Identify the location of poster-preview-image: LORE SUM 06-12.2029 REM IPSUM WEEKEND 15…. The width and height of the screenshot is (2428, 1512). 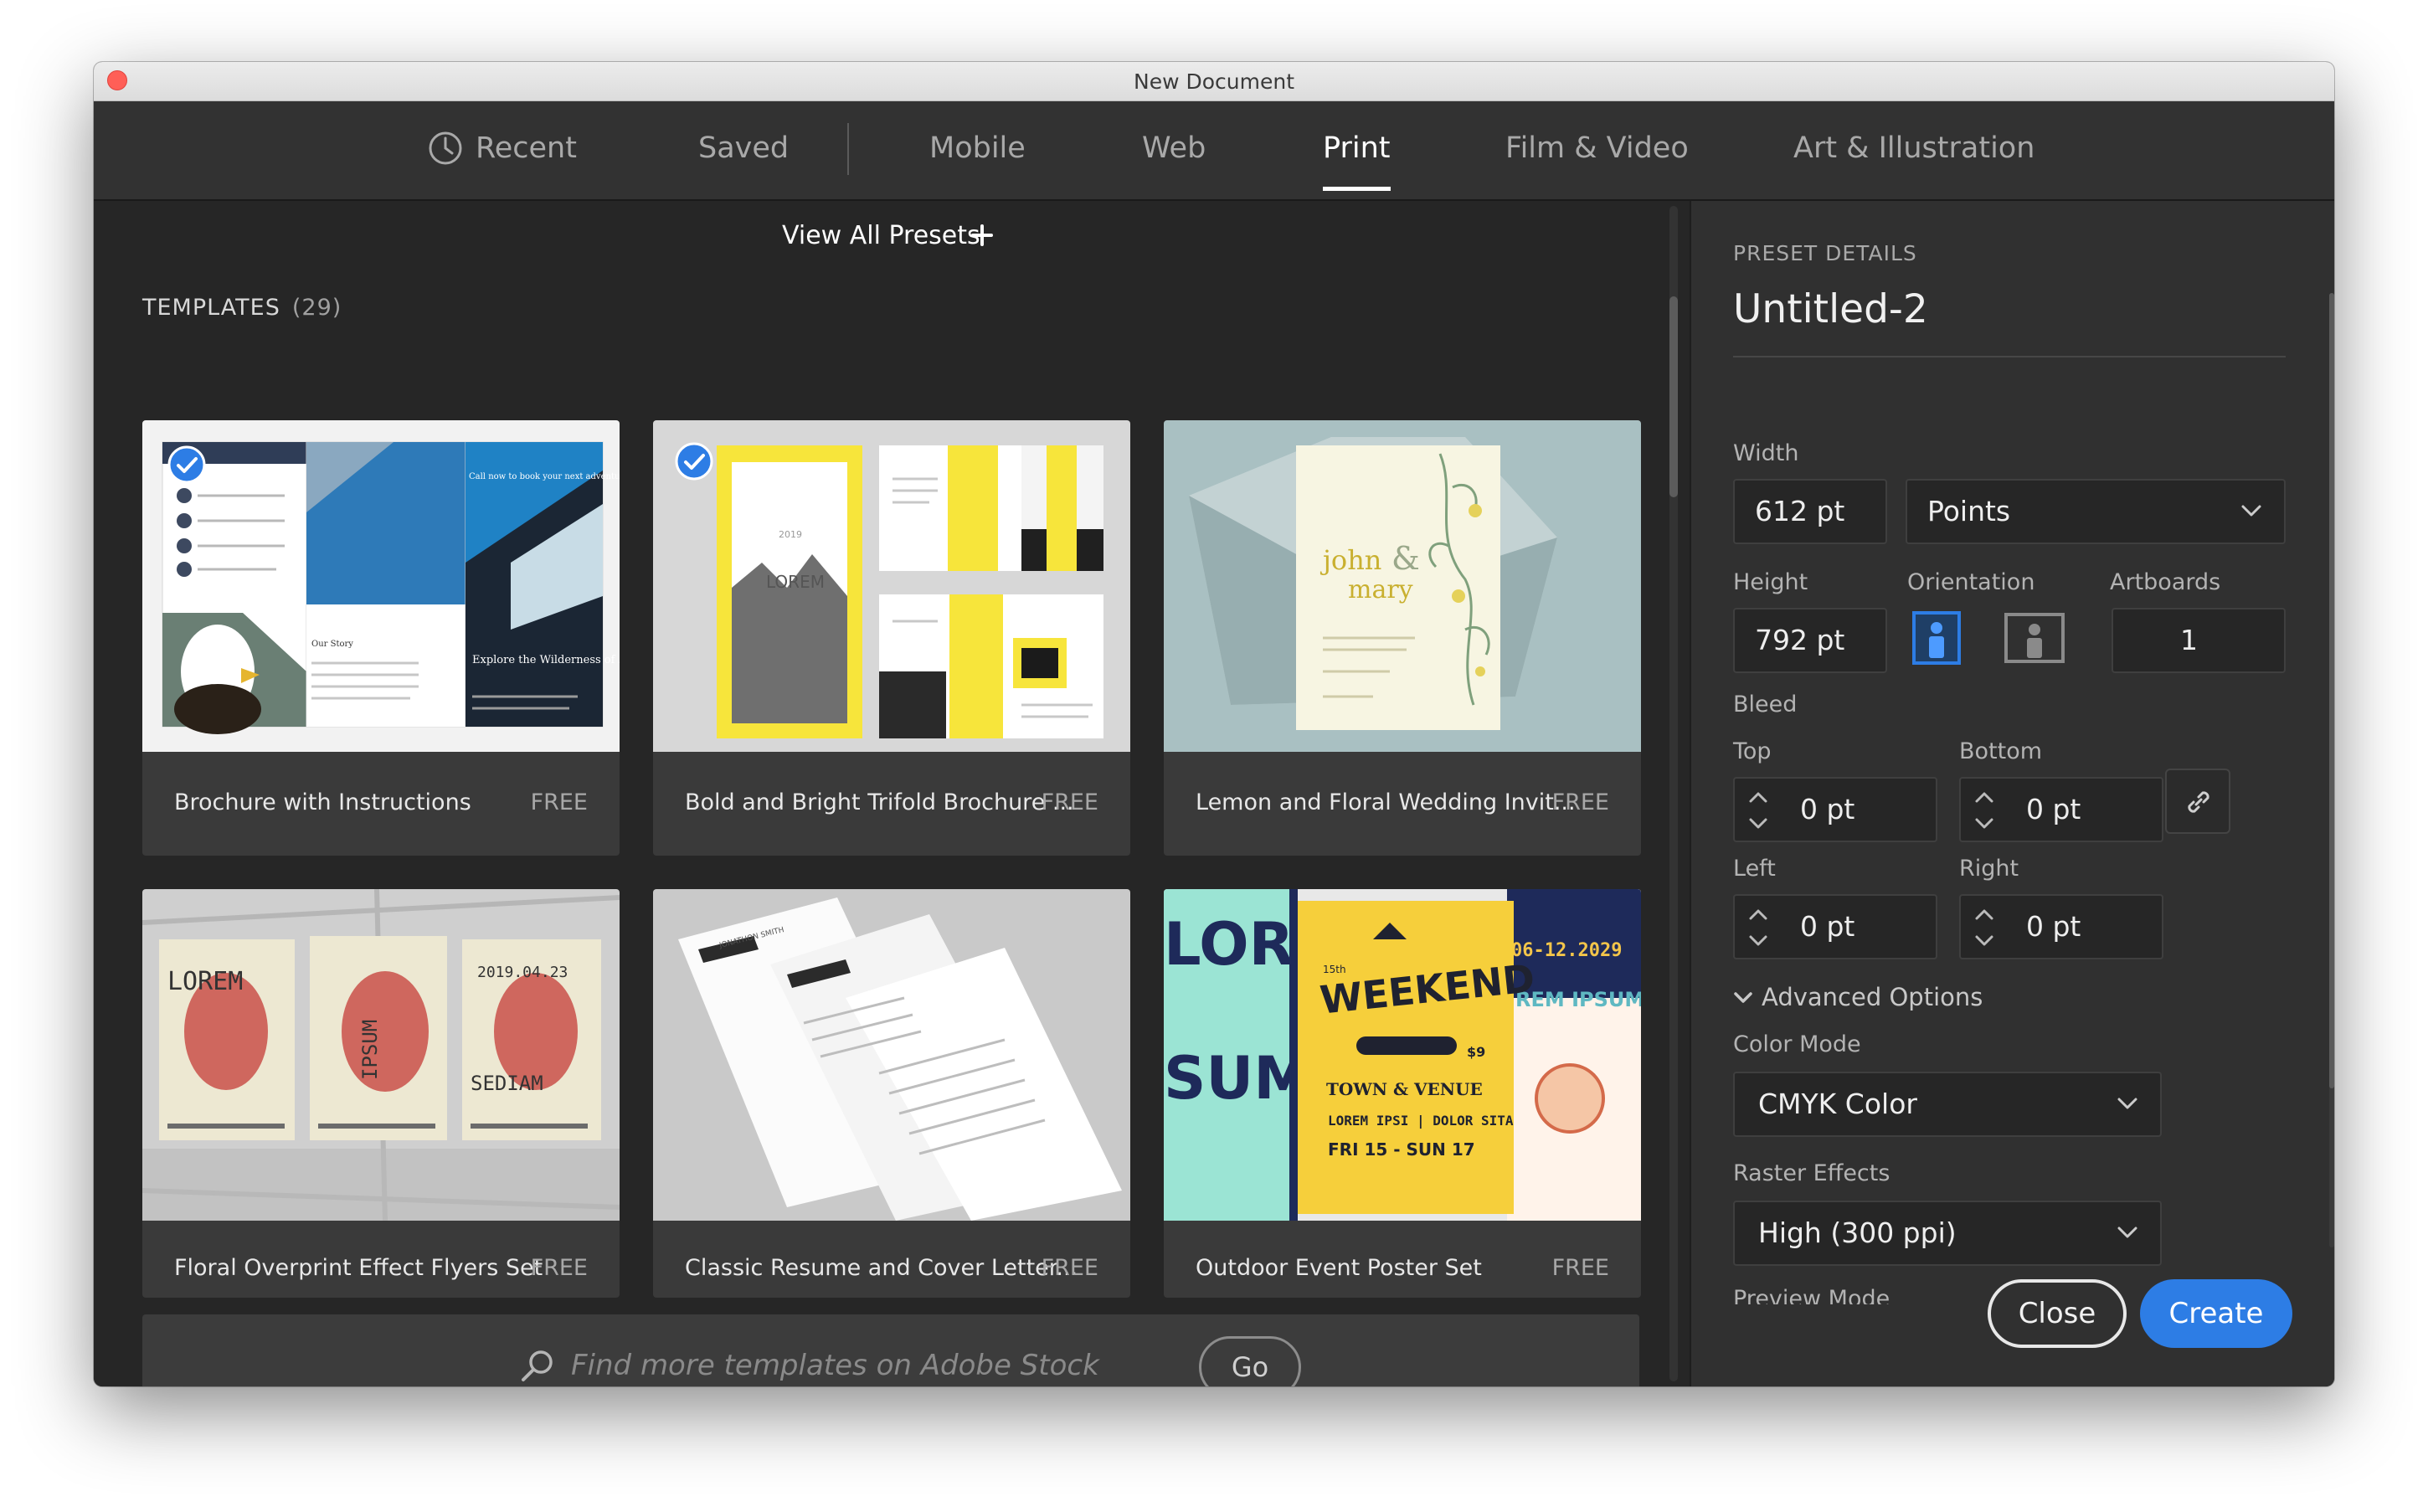
(1402, 1055).